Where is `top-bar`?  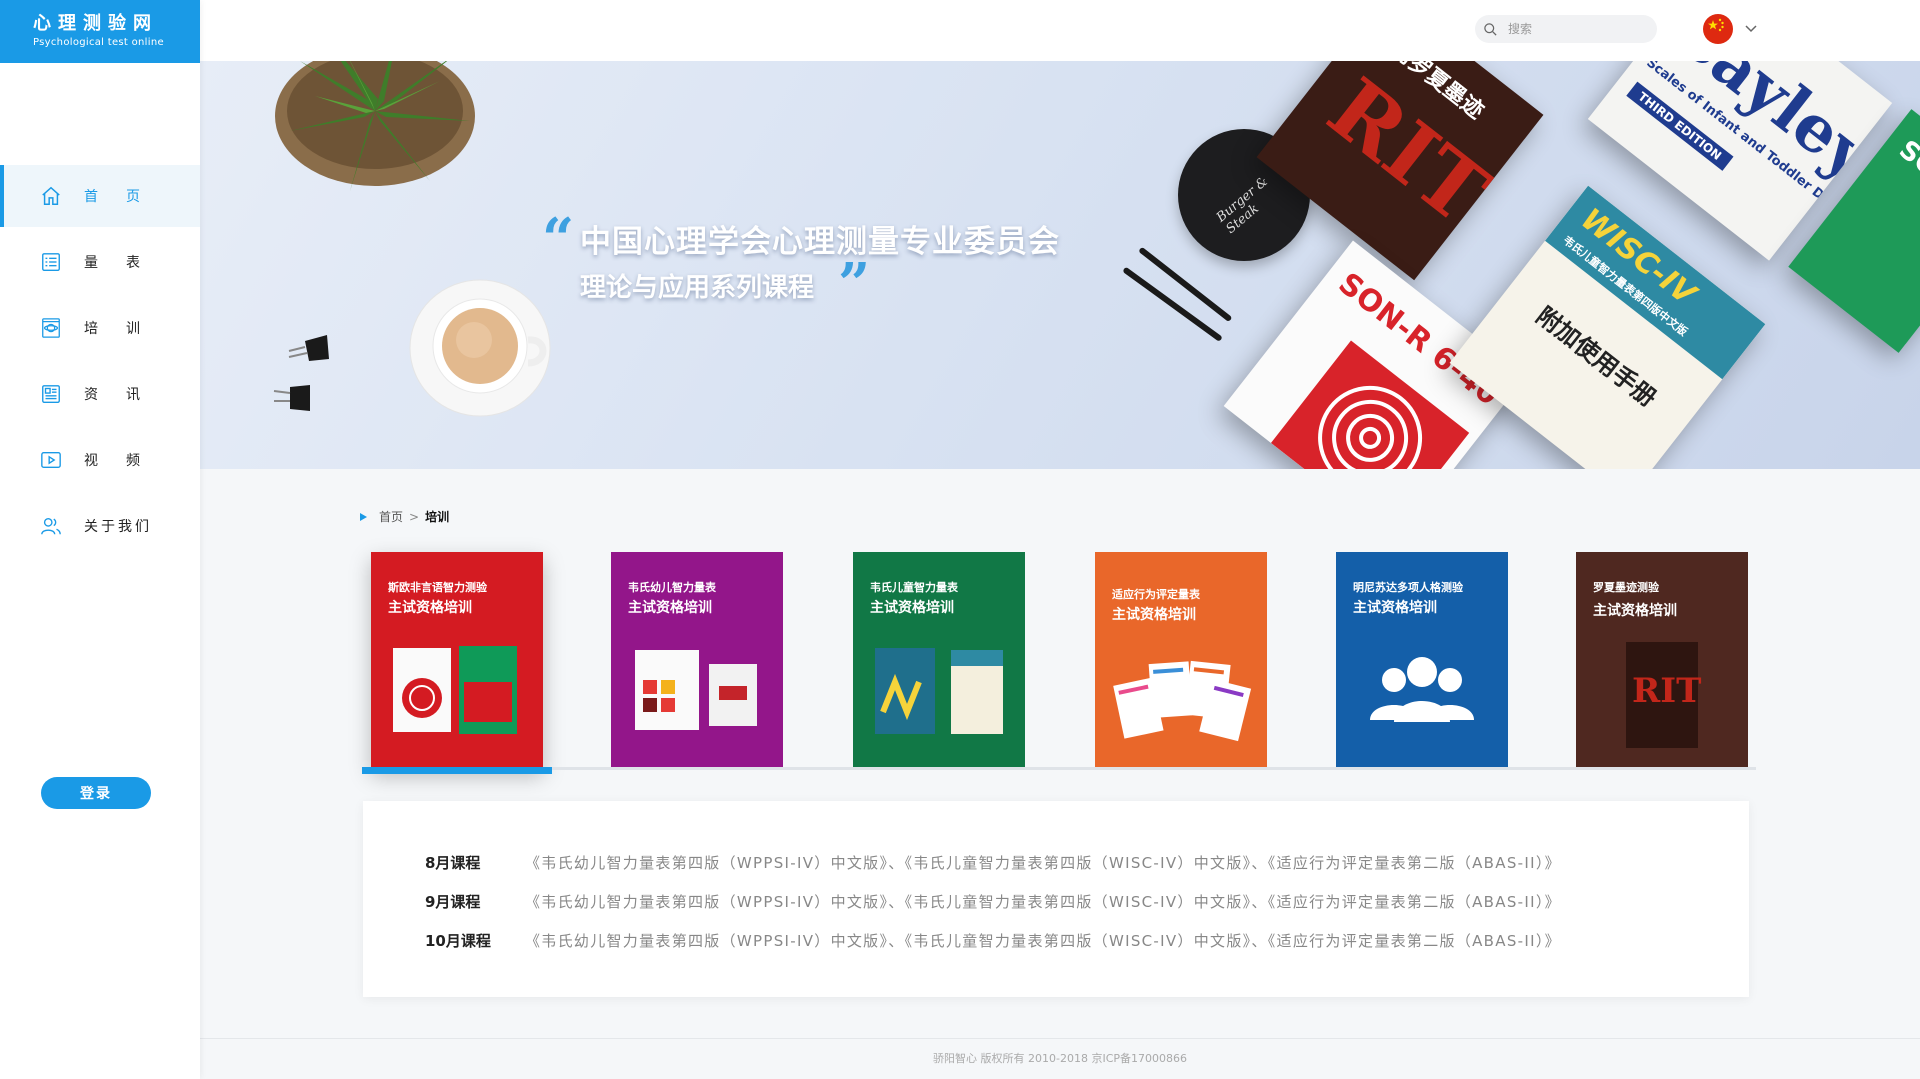
top-bar is located at coordinates (1060, 30).